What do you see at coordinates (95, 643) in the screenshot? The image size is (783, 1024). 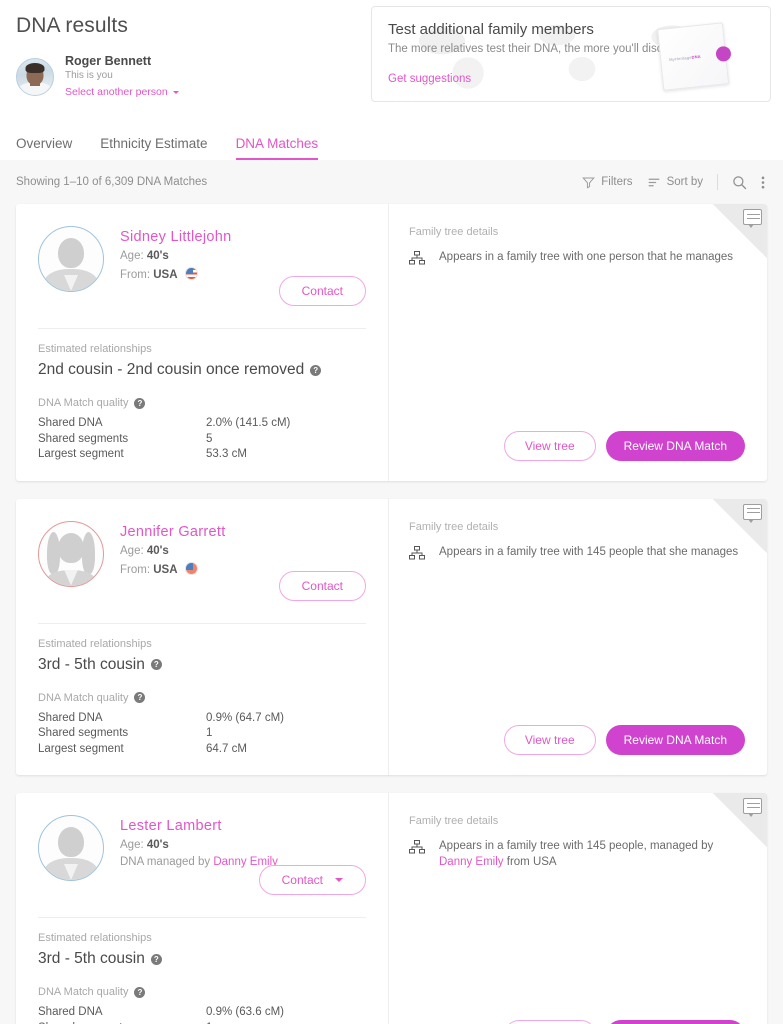 I see `estimated-relationships-label: Estimated relationships` at bounding box center [95, 643].